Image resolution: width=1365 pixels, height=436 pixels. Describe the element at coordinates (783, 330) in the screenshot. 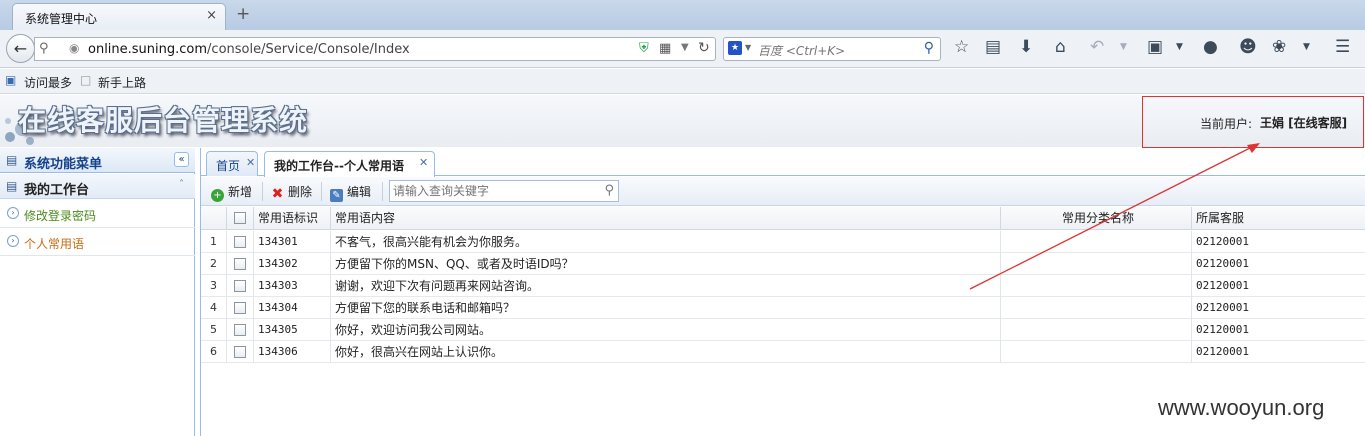

I see `table-row: 5 134305 你好，欢迎访问我公司网站。 02120001` at that location.